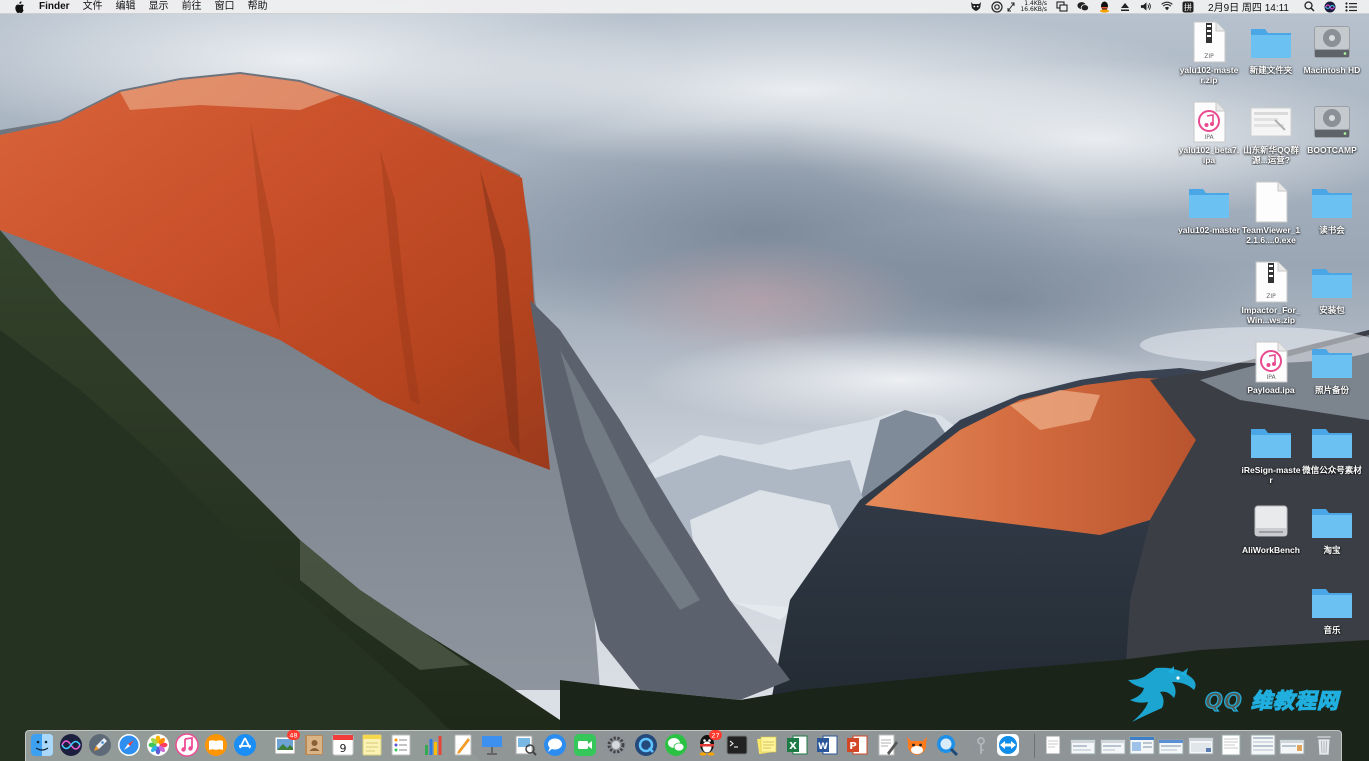  What do you see at coordinates (293, 736) in the screenshot?
I see `badge-count: 48` at bounding box center [293, 736].